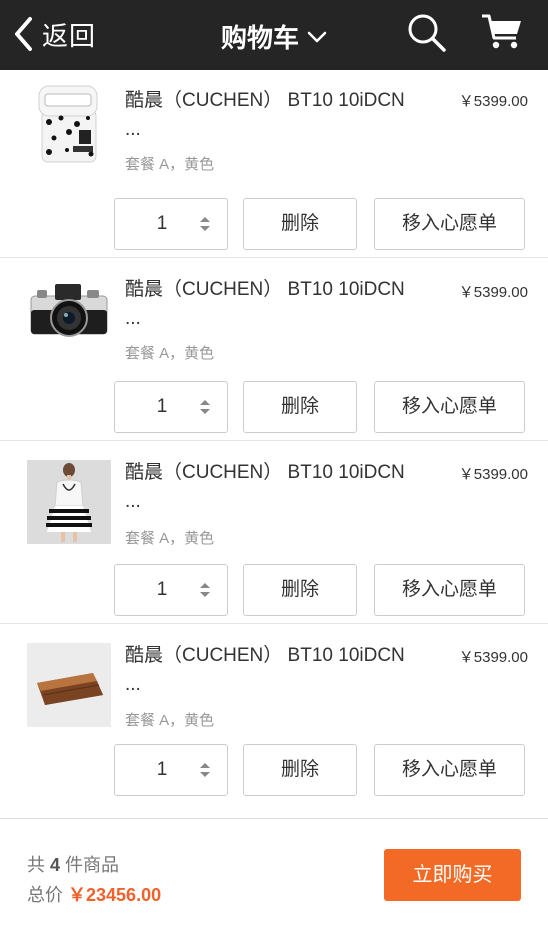  Describe the element at coordinates (259, 38) in the screenshot. I see `page-title: 购物车` at that location.